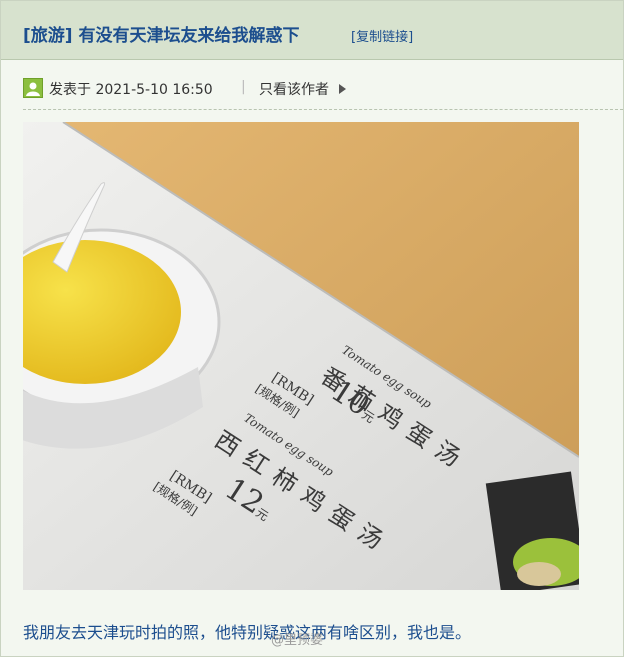 The height and width of the screenshot is (657, 624). What do you see at coordinates (312, 30) in the screenshot?
I see `thread-title-bar: [旅游] 有没有天津坛友来给我解惑下 [复制链接]` at bounding box center [312, 30].